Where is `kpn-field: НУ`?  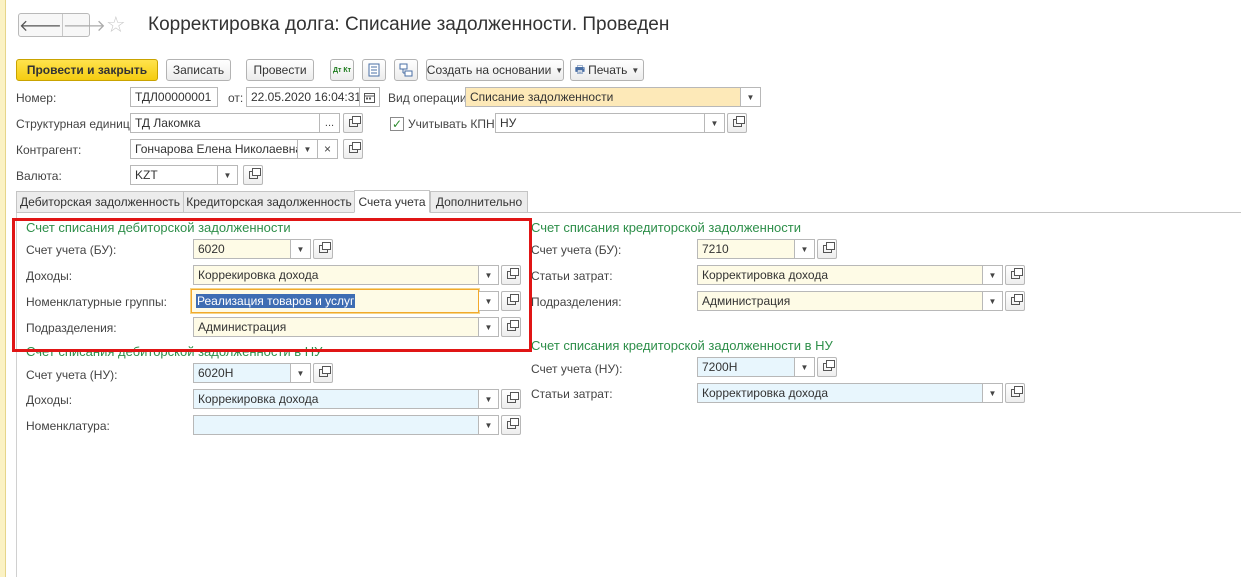
kpn-field: НУ is located at coordinates (600, 123).